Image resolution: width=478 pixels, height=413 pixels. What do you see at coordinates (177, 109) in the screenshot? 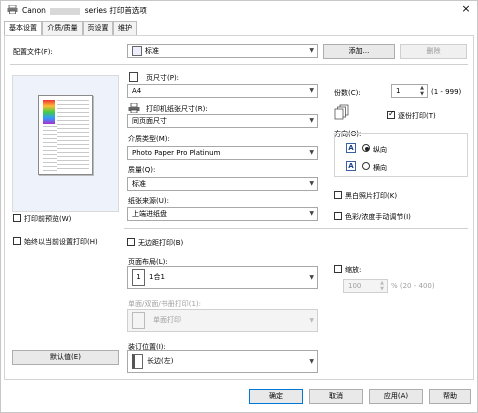
I see `printer-paper-label: 打印机纸张尺寸(R):` at bounding box center [177, 109].